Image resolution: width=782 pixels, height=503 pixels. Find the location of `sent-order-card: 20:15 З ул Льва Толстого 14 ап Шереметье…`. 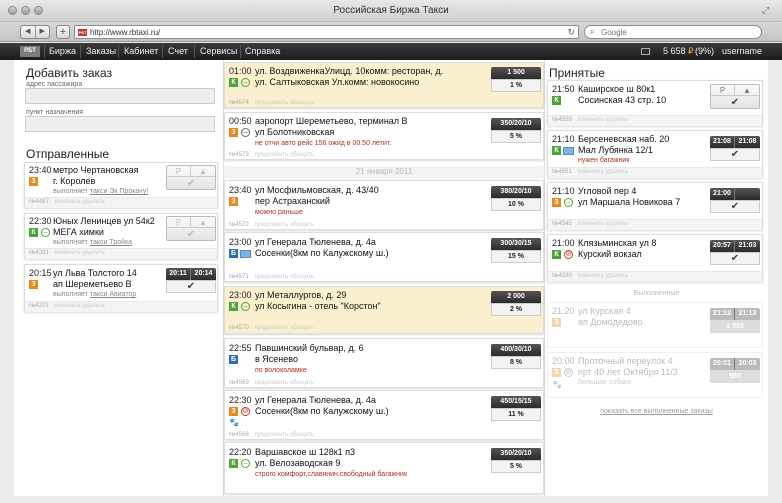

sent-order-card: 20:15 З ул Льва Толстого 14 ап Шереметье… is located at coordinates (121, 288).